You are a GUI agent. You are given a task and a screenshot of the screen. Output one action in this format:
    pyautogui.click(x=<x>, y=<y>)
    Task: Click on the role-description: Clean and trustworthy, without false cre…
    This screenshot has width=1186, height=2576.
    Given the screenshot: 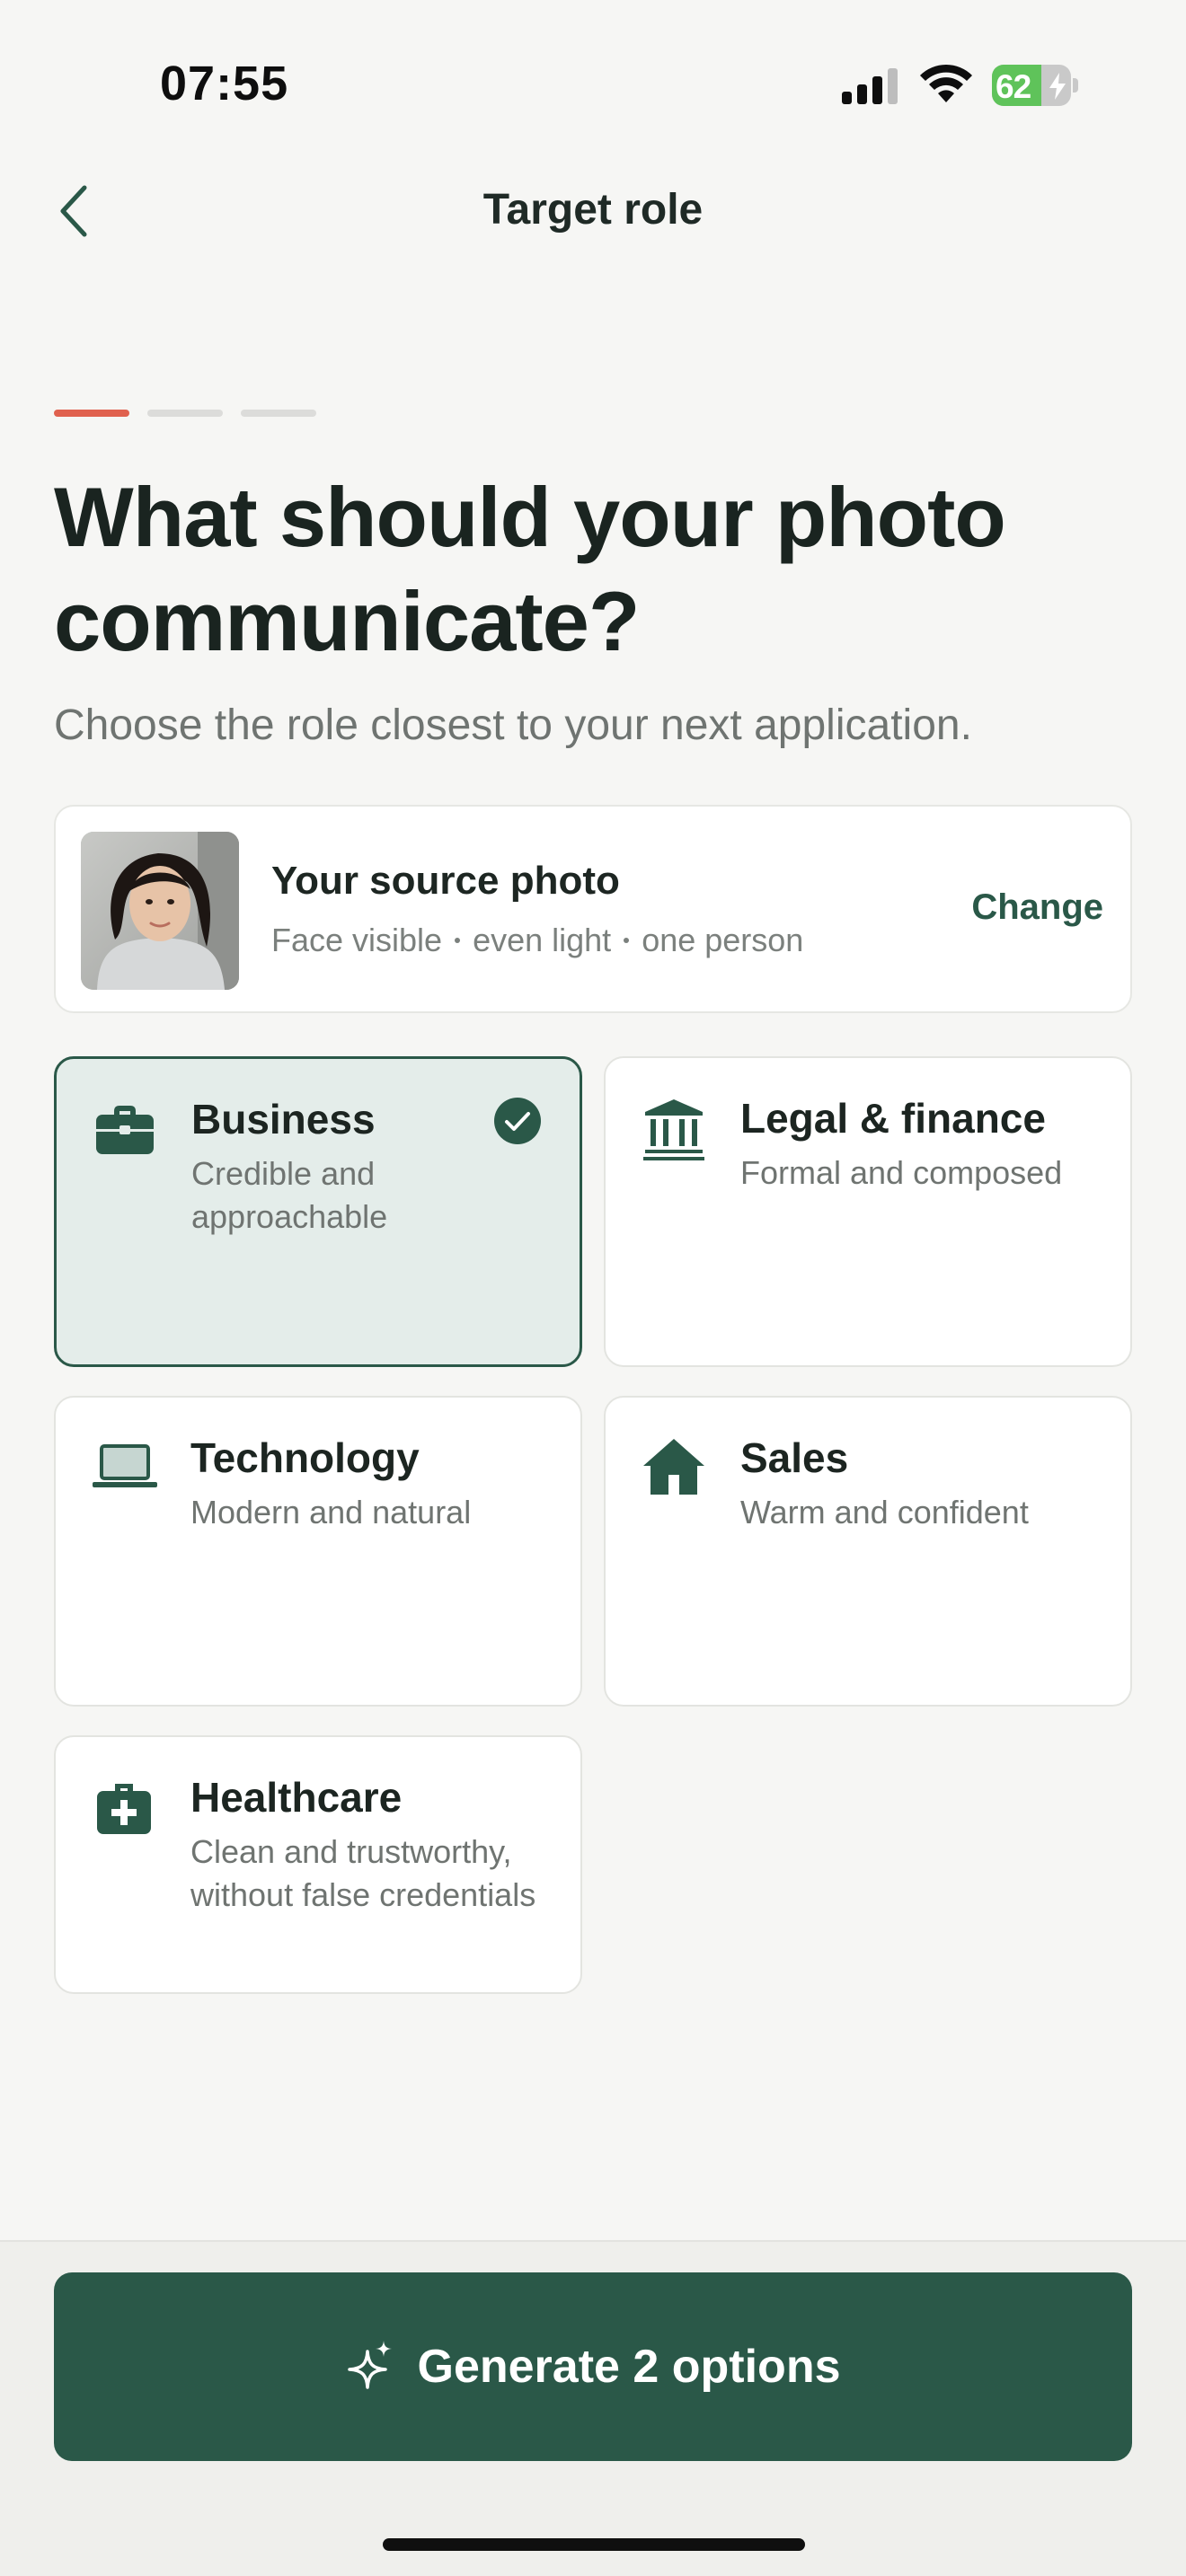 What is the action you would take?
    pyautogui.click(x=363, y=1873)
    